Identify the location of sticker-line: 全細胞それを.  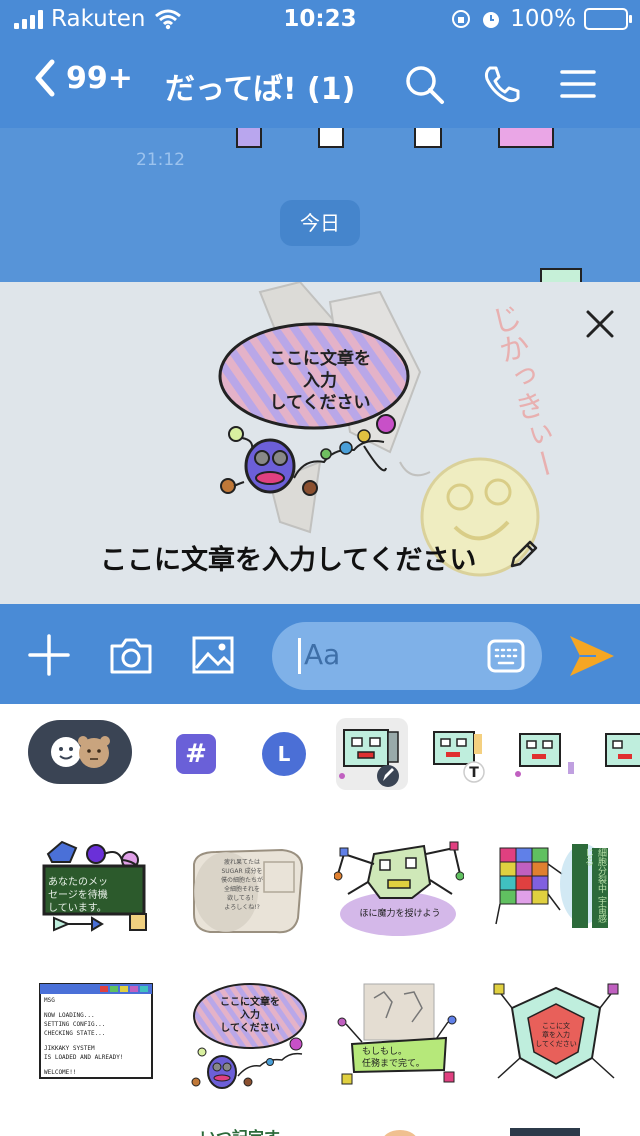
(241, 889).